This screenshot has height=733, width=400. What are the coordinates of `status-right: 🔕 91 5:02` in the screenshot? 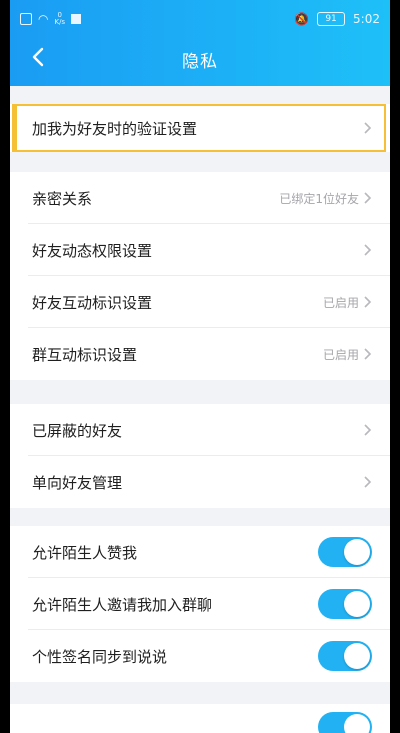 It's located at (337, 19).